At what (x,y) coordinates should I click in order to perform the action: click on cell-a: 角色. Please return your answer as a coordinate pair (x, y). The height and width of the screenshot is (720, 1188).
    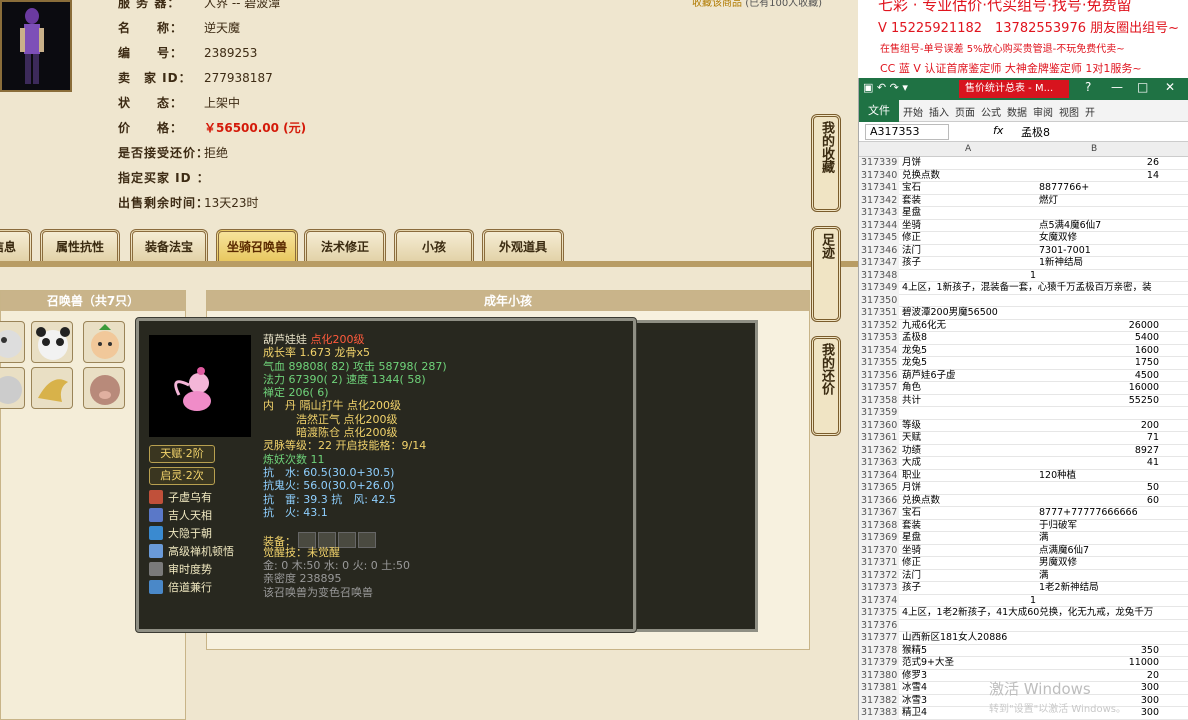
    Looking at the image, I should click on (969, 388).